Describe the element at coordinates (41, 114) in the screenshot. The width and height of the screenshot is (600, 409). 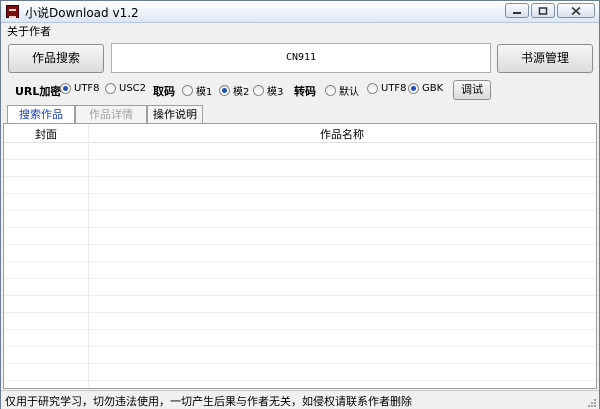
I see `tab-search-works: 搜索作品` at that location.